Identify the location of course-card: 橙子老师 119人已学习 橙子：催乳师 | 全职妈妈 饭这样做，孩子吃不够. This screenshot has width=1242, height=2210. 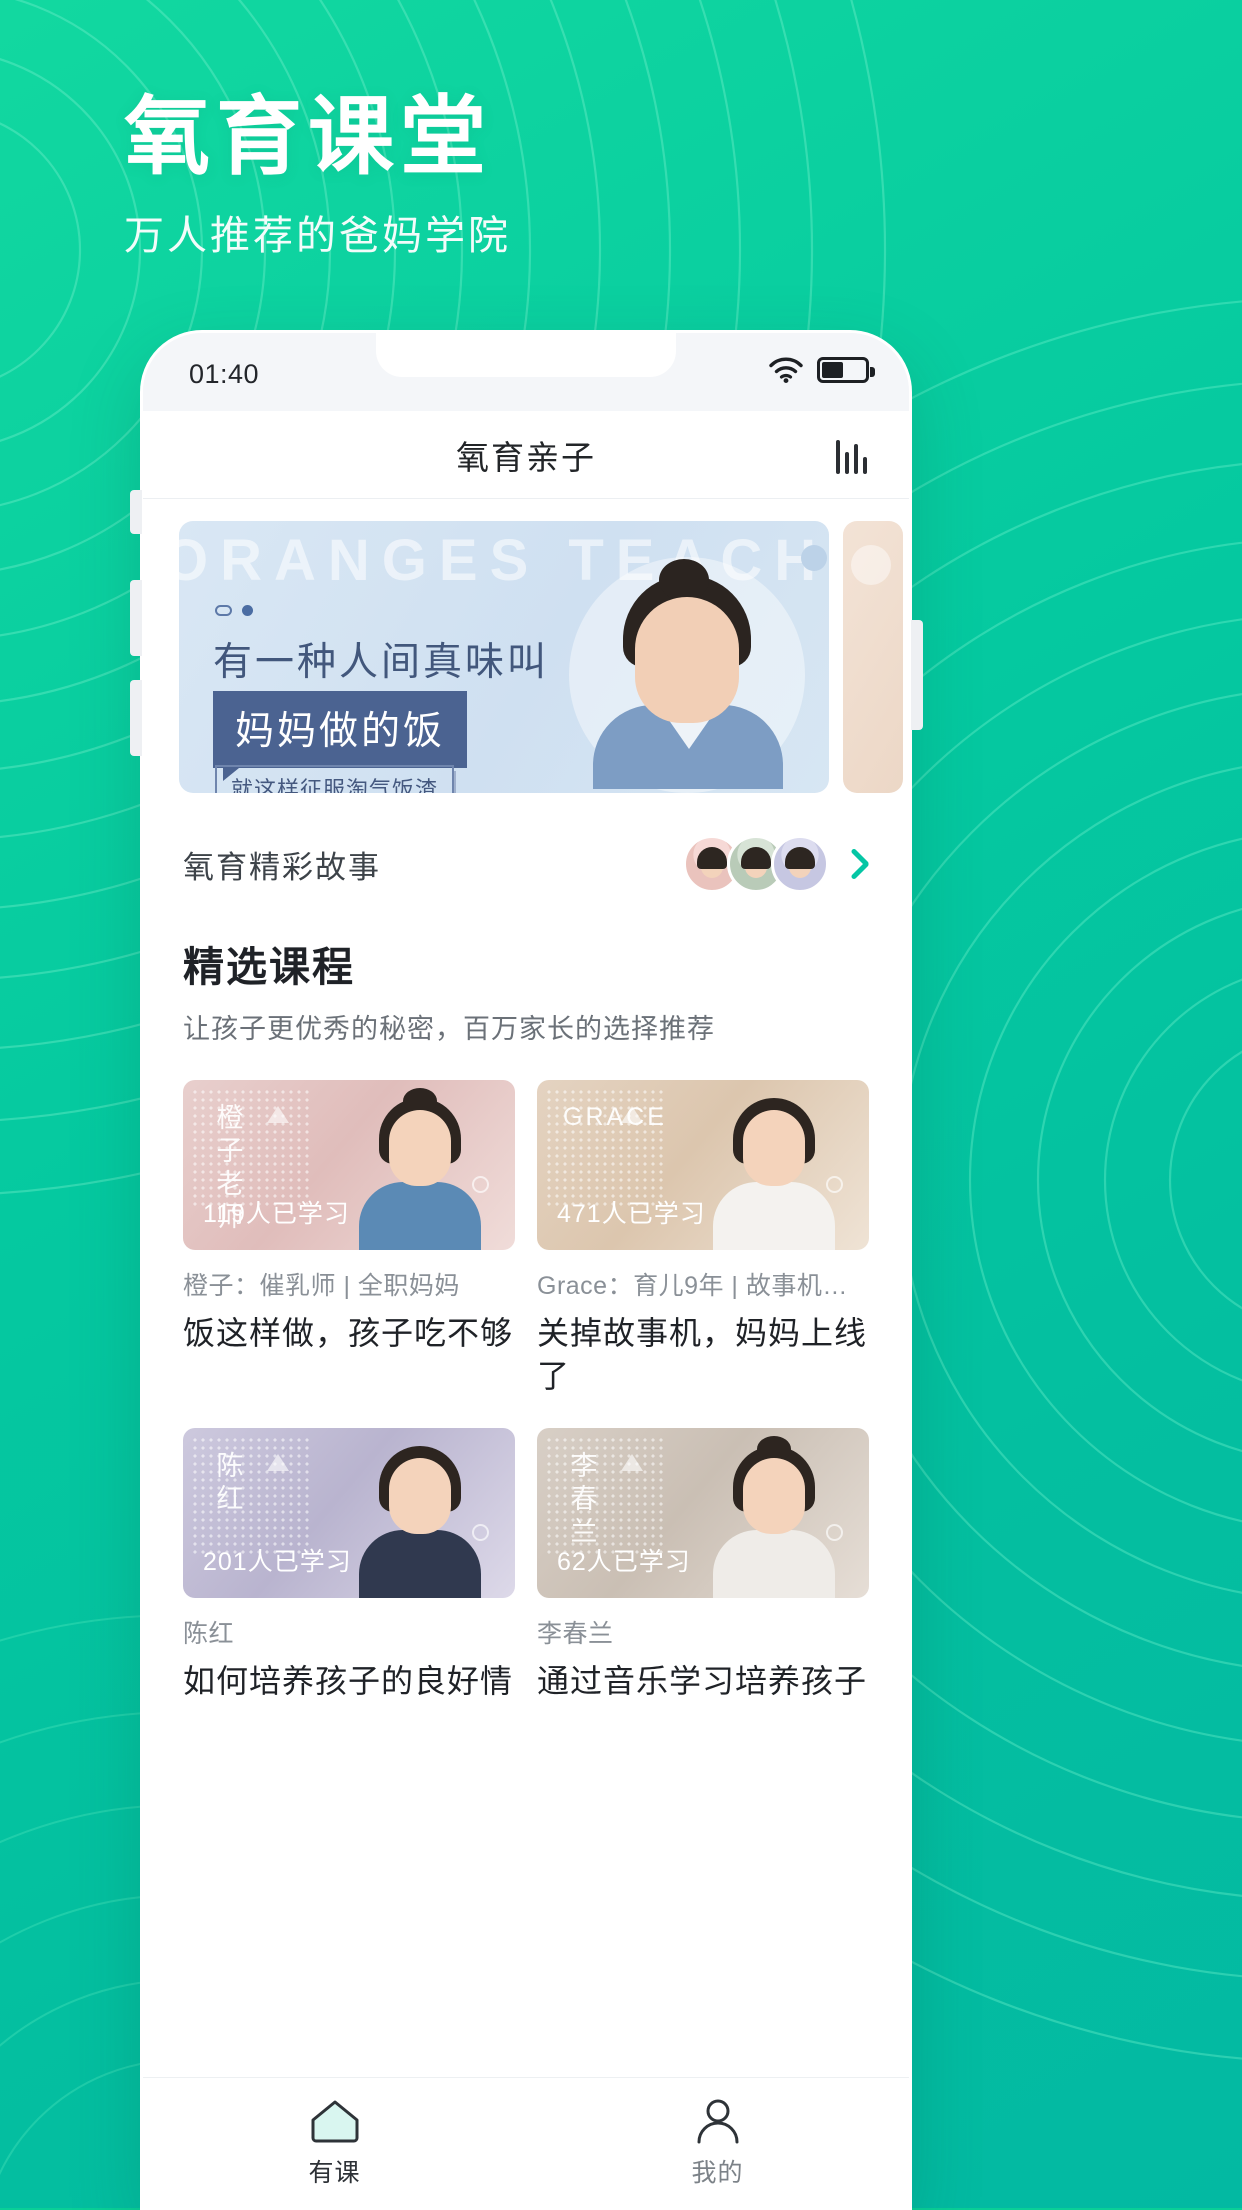
(349, 1239).